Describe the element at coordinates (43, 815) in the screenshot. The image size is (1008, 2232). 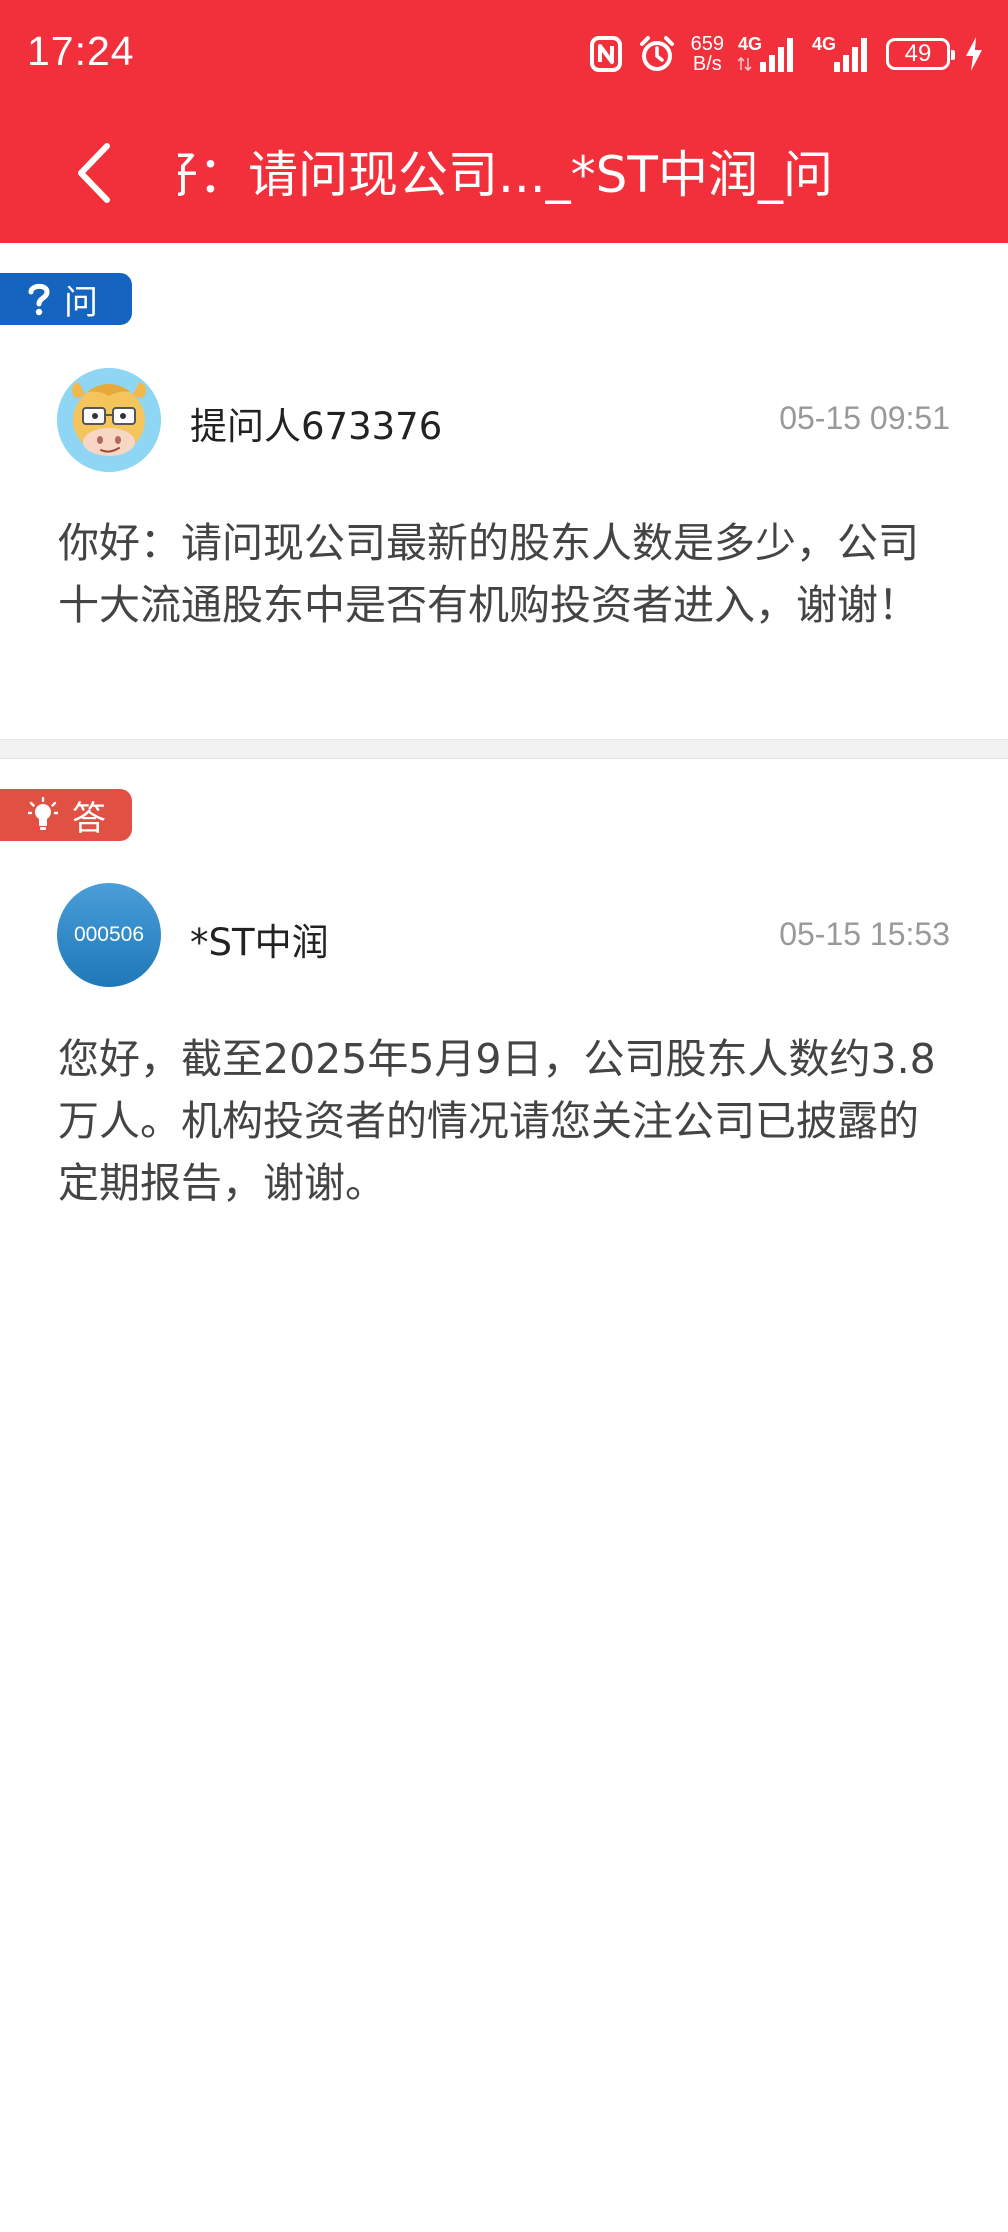
I see `lightbulb-icon` at that location.